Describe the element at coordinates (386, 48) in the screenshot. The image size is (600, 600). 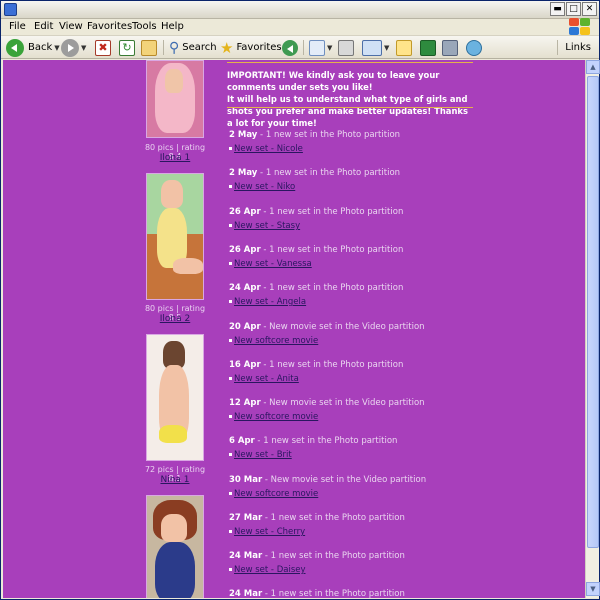
I see `edit-dropdown-icon: ▼` at that location.